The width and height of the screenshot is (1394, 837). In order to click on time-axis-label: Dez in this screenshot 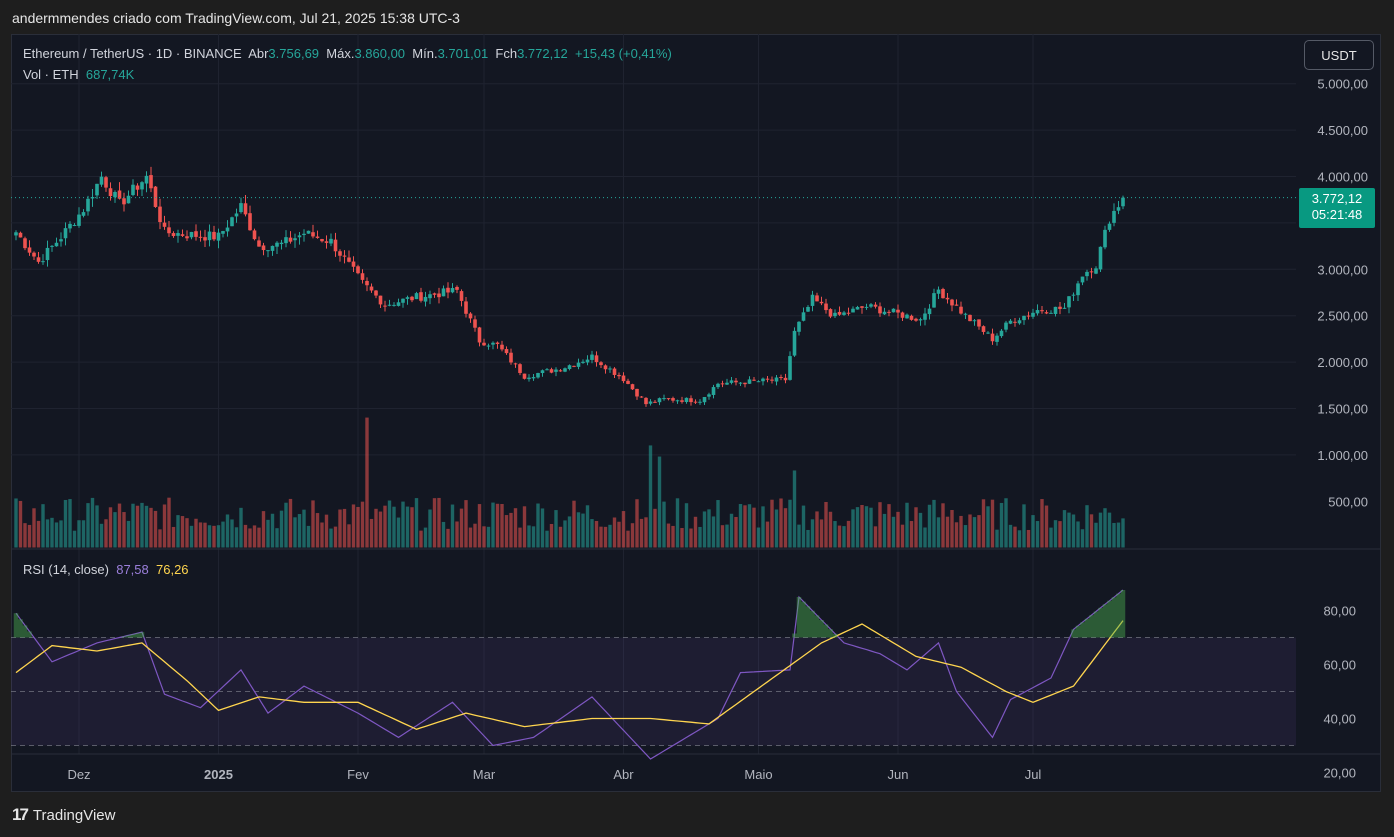, I will do `click(78, 774)`.